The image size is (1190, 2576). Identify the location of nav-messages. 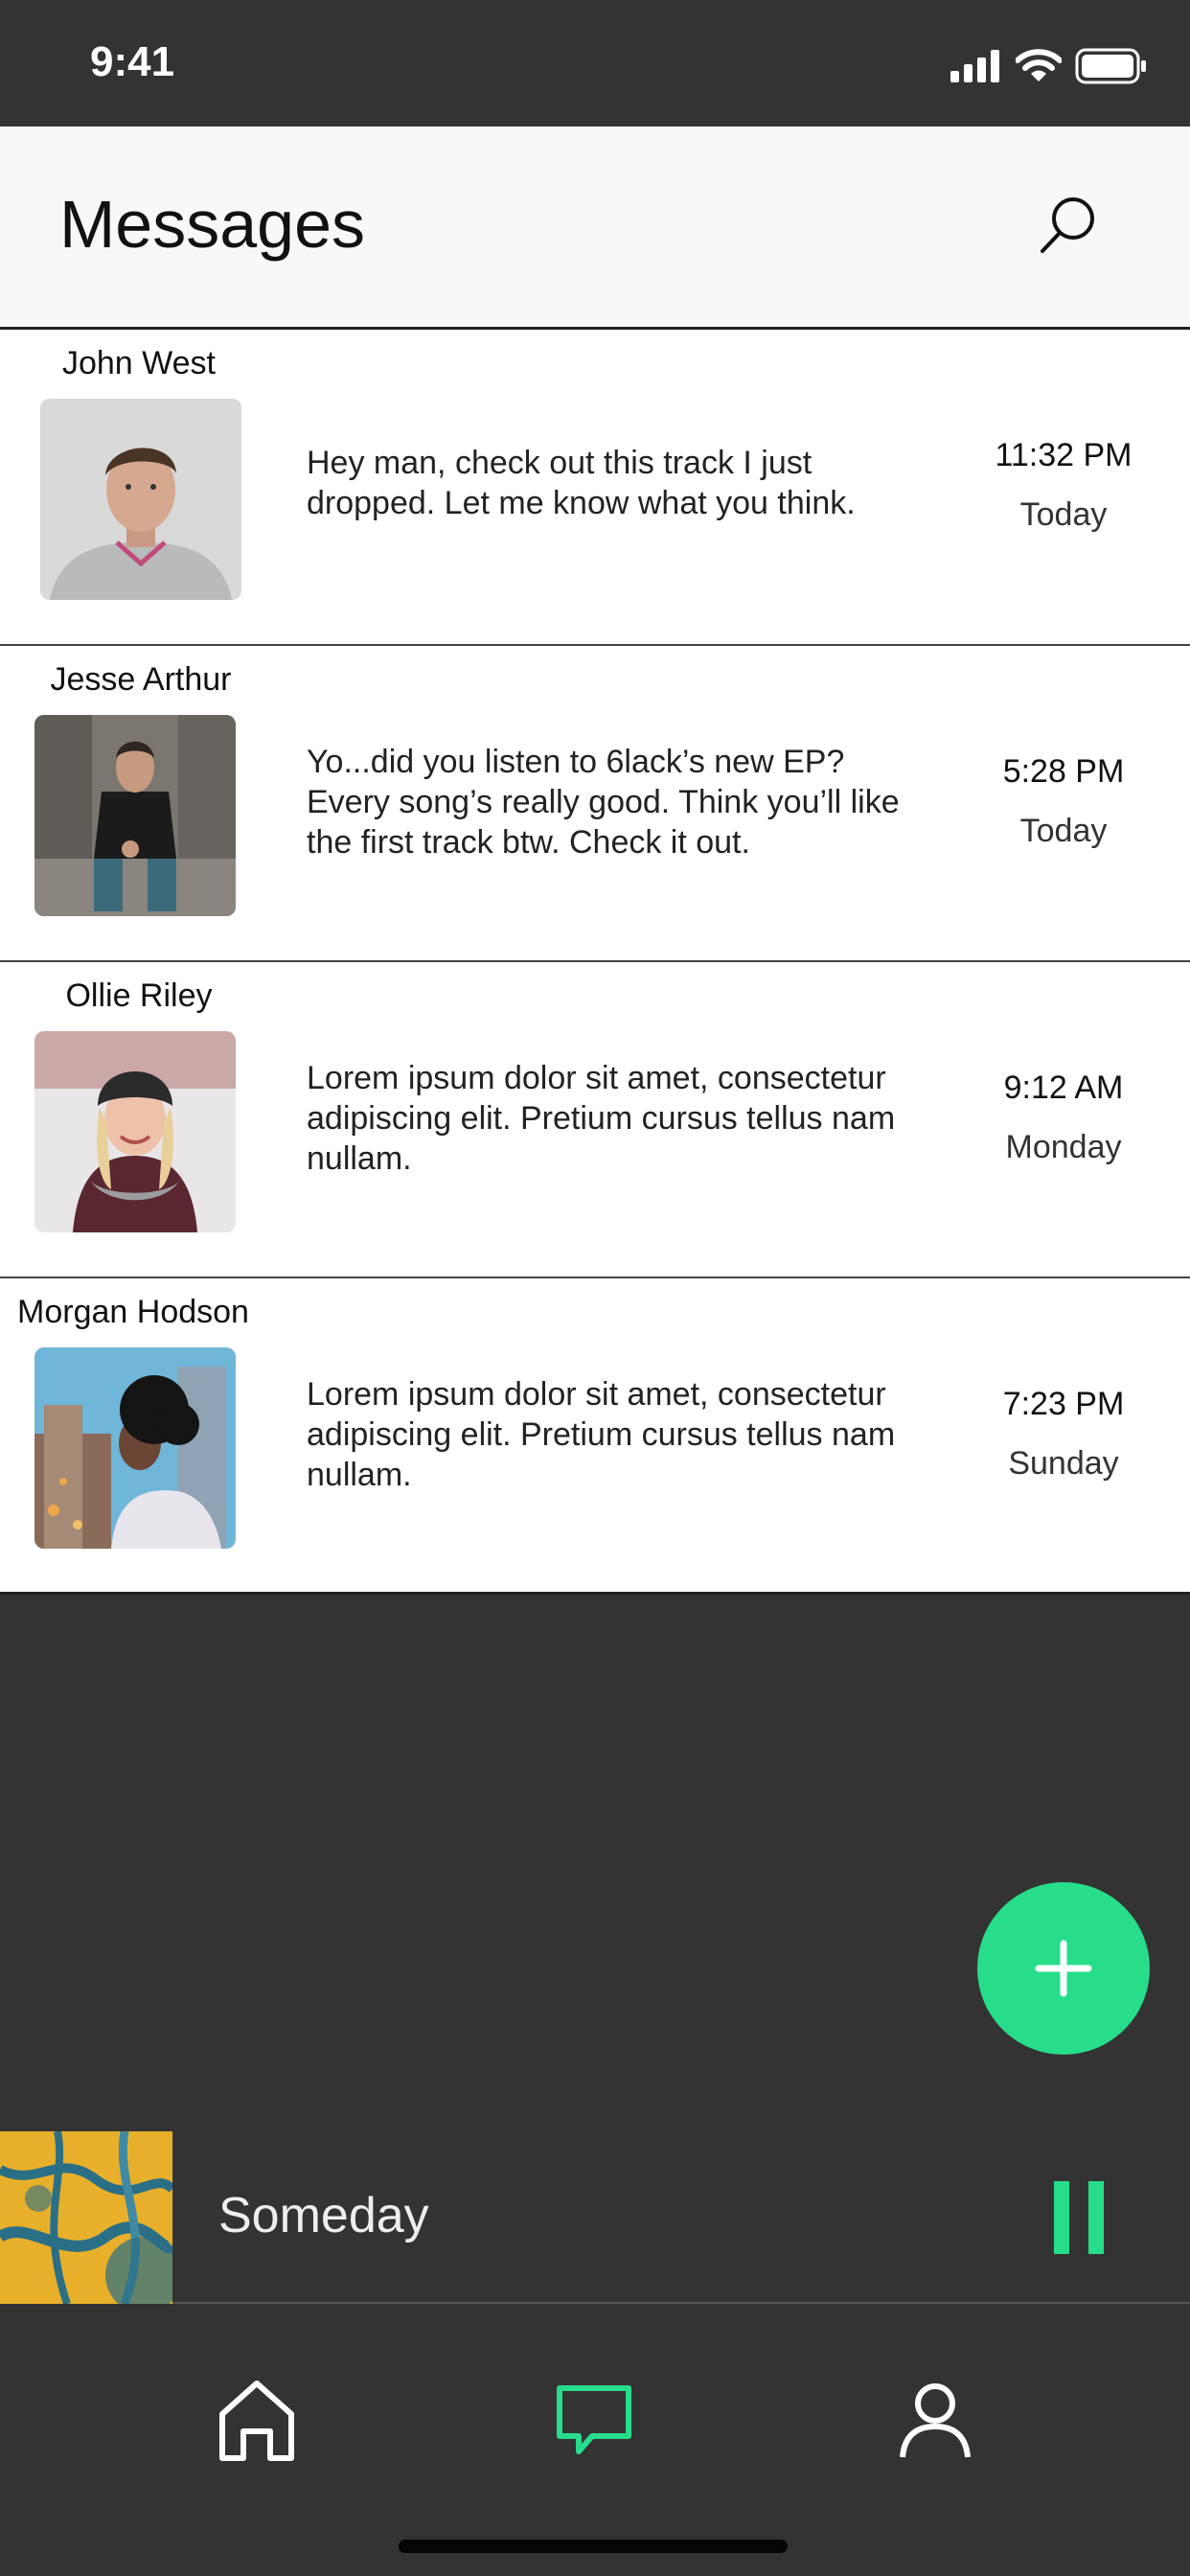
(594, 2421).